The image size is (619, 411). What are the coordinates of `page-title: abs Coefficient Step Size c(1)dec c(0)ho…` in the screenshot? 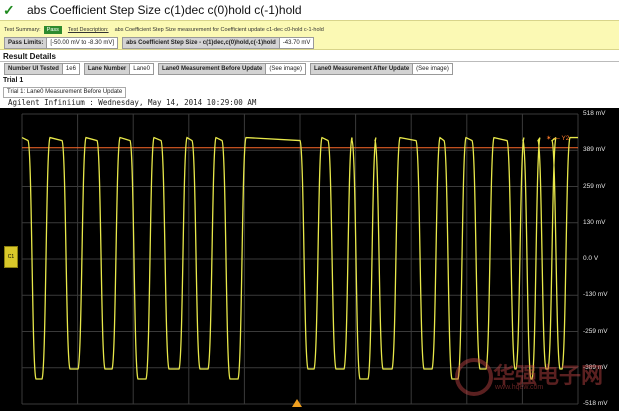 It's located at (164, 10).